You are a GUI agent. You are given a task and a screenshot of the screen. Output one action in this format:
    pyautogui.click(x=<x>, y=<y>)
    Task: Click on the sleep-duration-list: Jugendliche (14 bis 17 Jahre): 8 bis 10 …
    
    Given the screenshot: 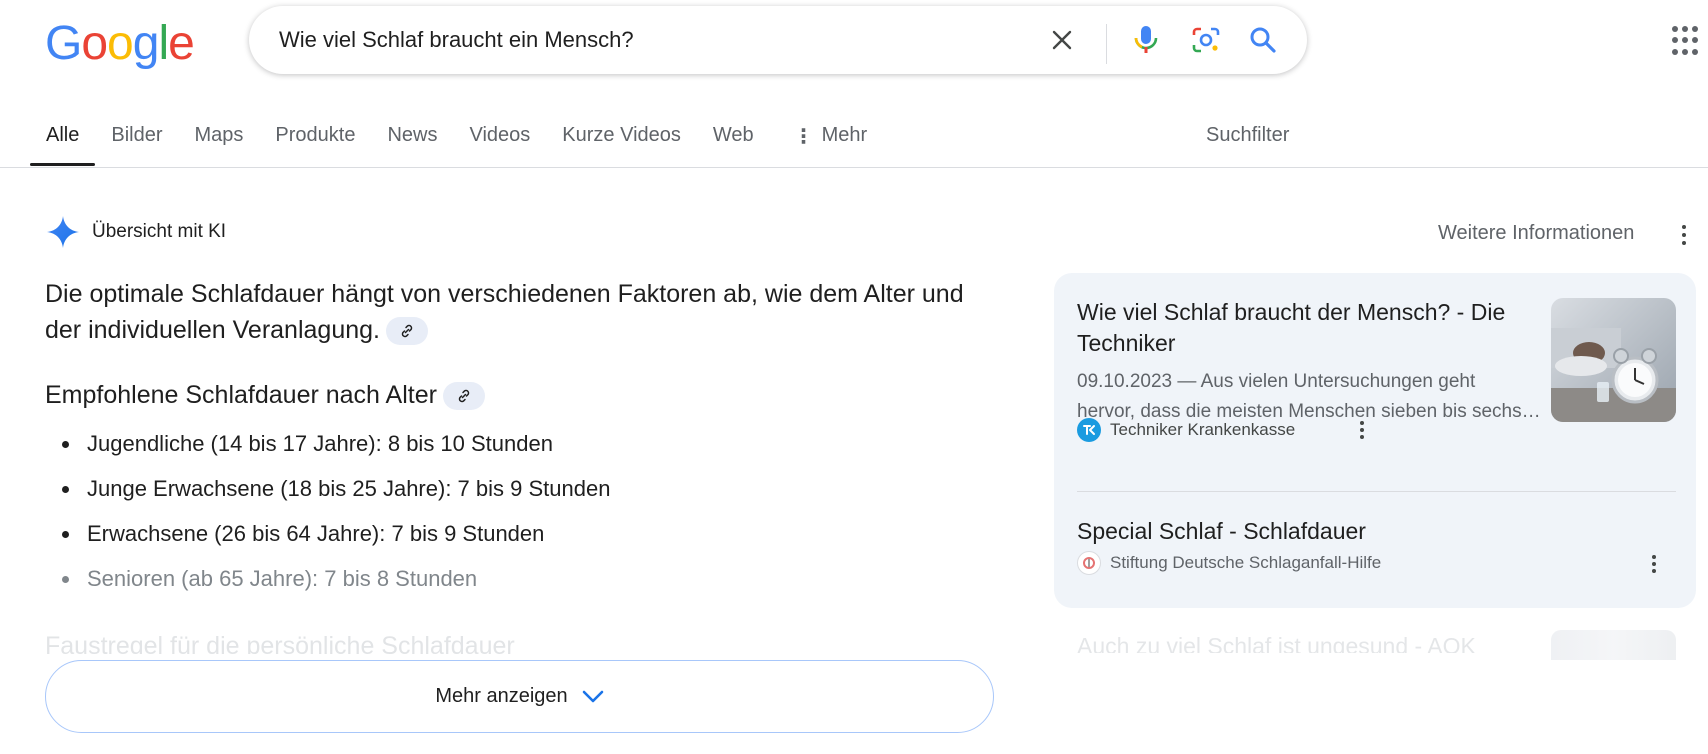 What is the action you would take?
    pyautogui.click(x=336, y=520)
    